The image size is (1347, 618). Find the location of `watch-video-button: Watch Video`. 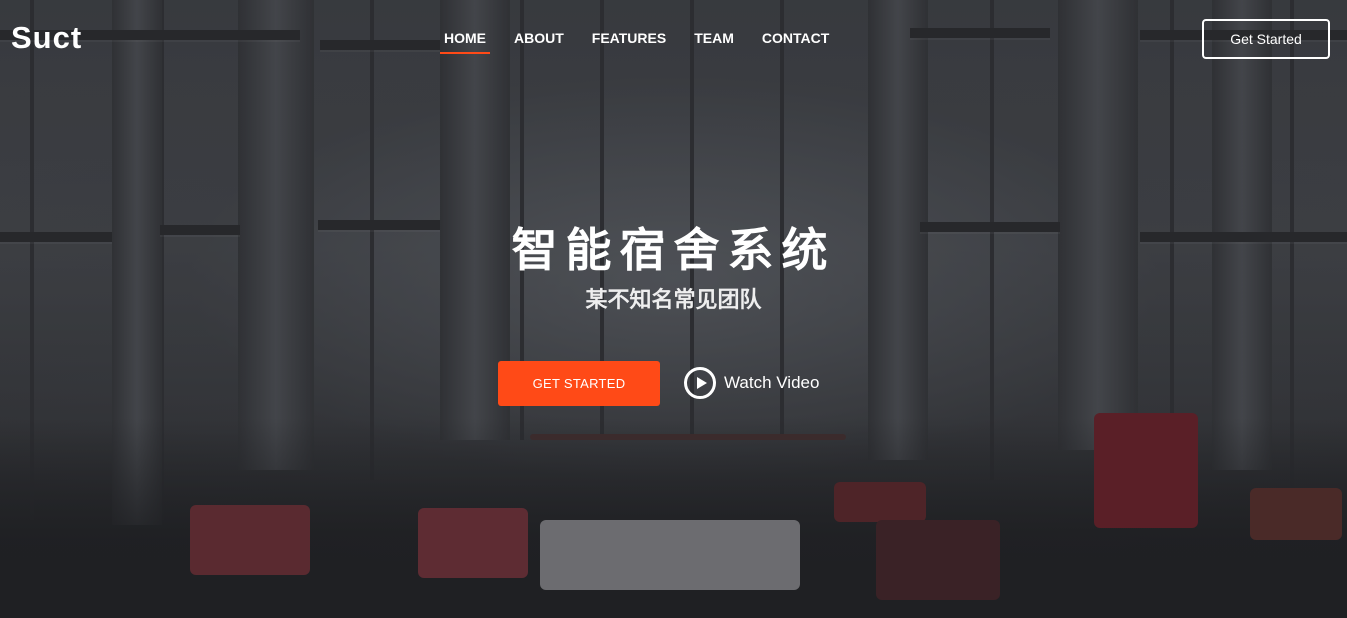

watch-video-button: Watch Video is located at coordinates (751, 383).